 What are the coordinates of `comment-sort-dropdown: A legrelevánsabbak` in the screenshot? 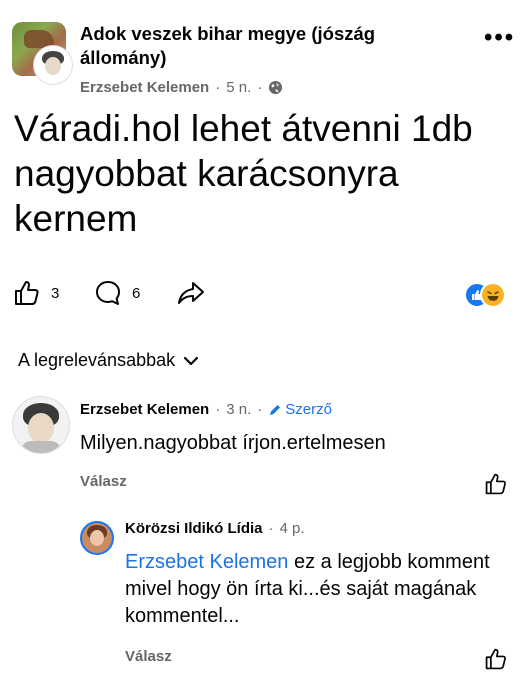 It's located at (108, 360).